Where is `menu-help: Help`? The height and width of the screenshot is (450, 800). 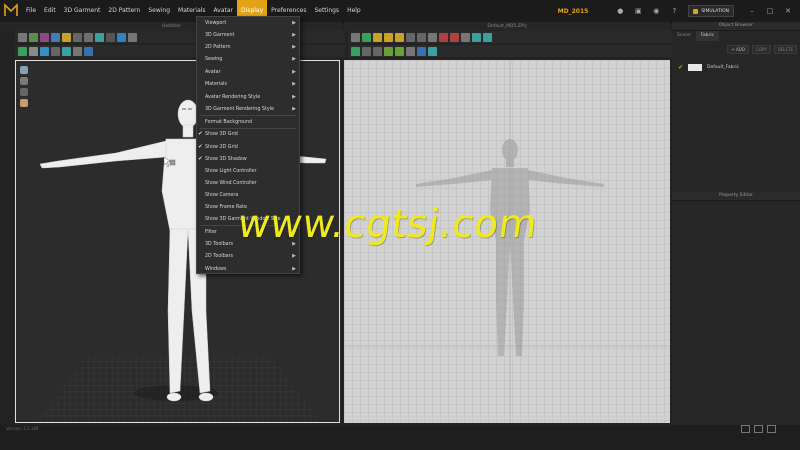
menu-help: Help is located at coordinates (354, 11).